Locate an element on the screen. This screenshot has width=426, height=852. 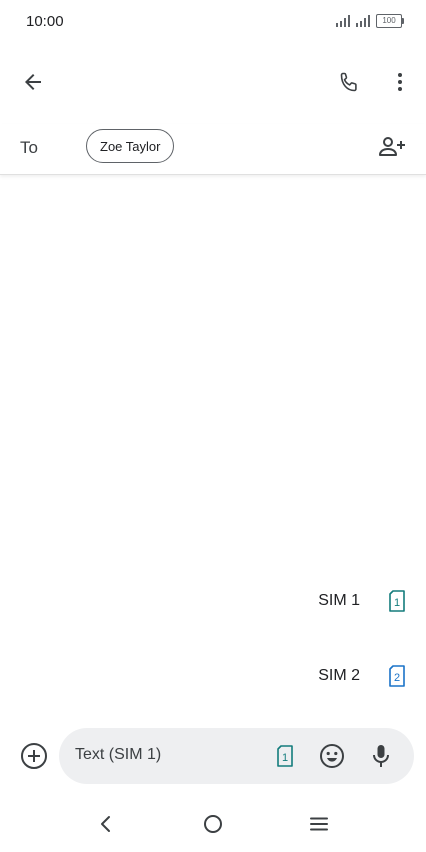
compose-bar: Text (SIM 1) 1 is located at coordinates (213, 757).